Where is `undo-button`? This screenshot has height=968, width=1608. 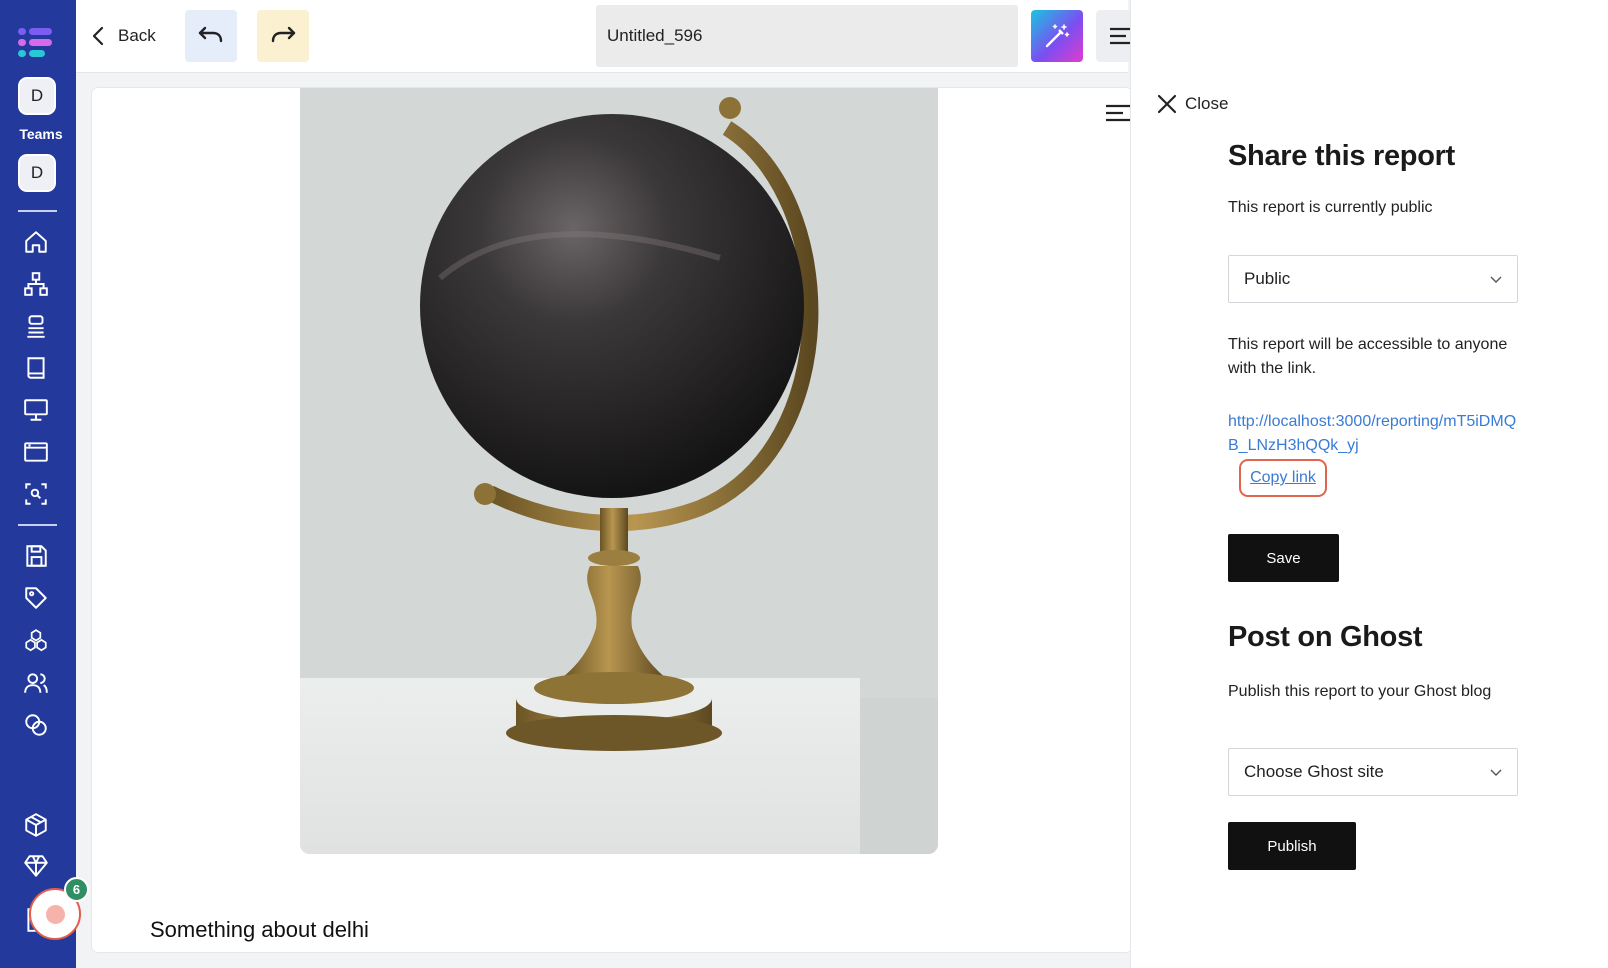 undo-button is located at coordinates (211, 36).